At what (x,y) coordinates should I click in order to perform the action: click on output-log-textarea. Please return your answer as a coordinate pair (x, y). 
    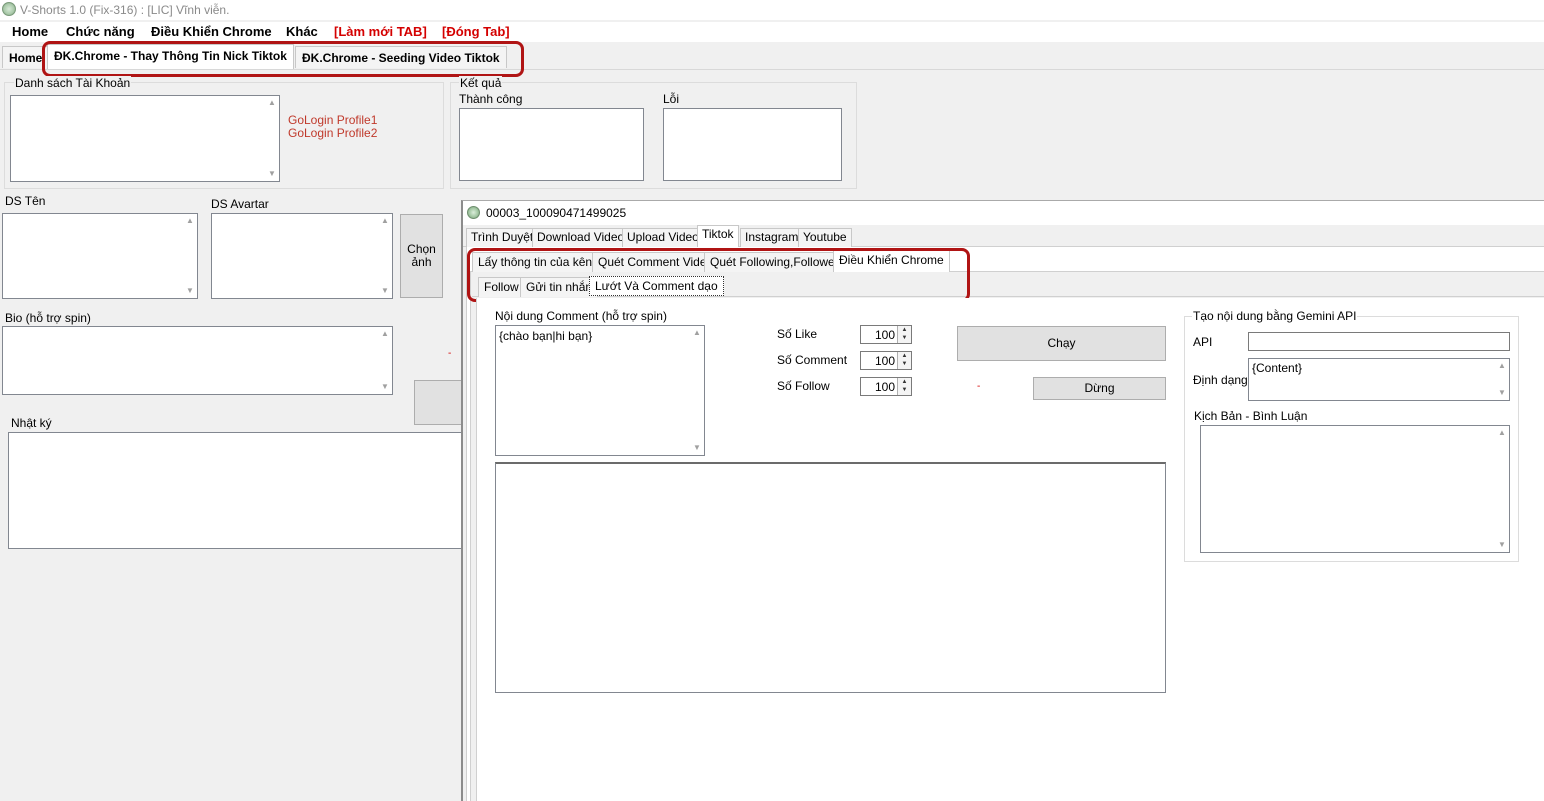
    Looking at the image, I should click on (830, 577).